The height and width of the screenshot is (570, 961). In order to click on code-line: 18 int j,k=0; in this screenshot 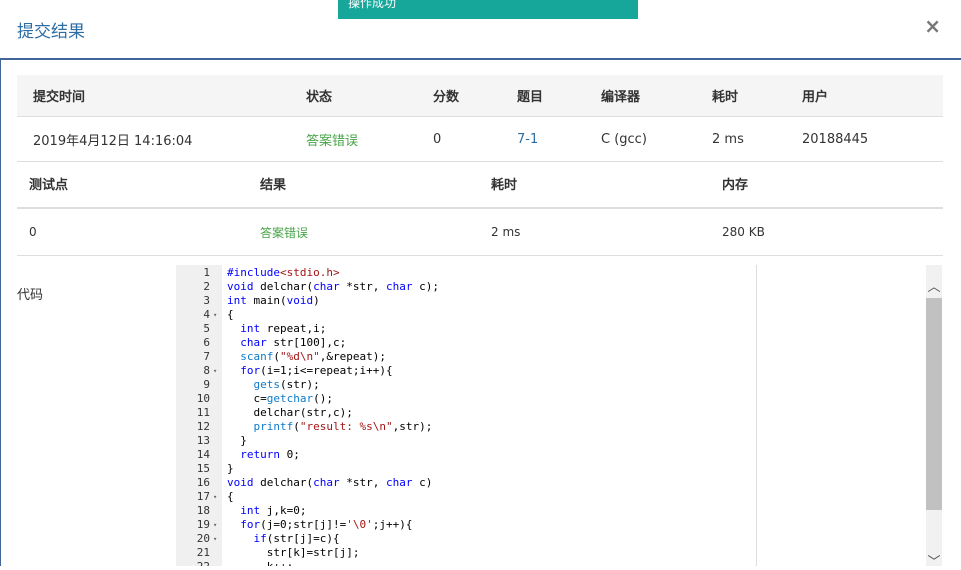, I will do `click(466, 511)`.